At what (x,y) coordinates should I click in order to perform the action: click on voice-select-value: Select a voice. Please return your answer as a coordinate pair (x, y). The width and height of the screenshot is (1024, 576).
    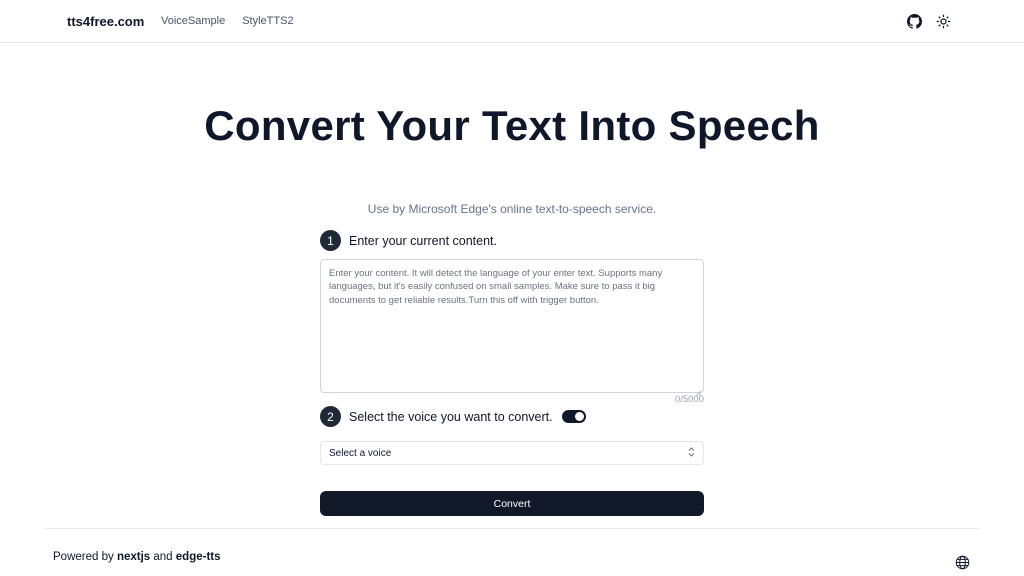
    Looking at the image, I should click on (360, 453).